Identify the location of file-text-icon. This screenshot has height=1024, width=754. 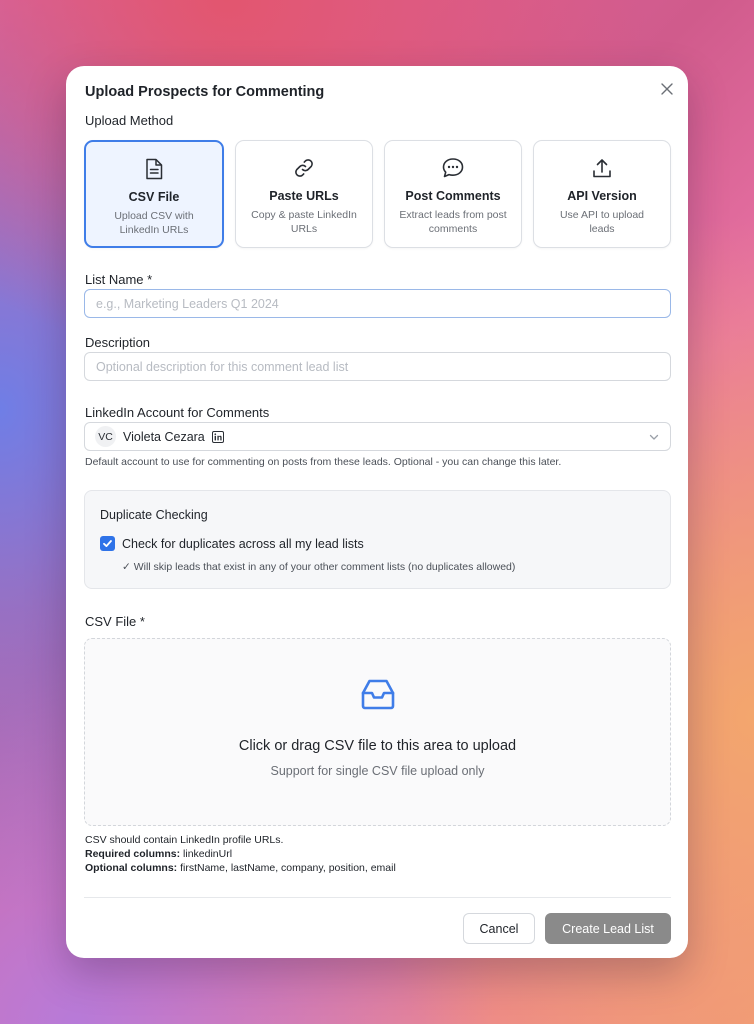
(154, 169).